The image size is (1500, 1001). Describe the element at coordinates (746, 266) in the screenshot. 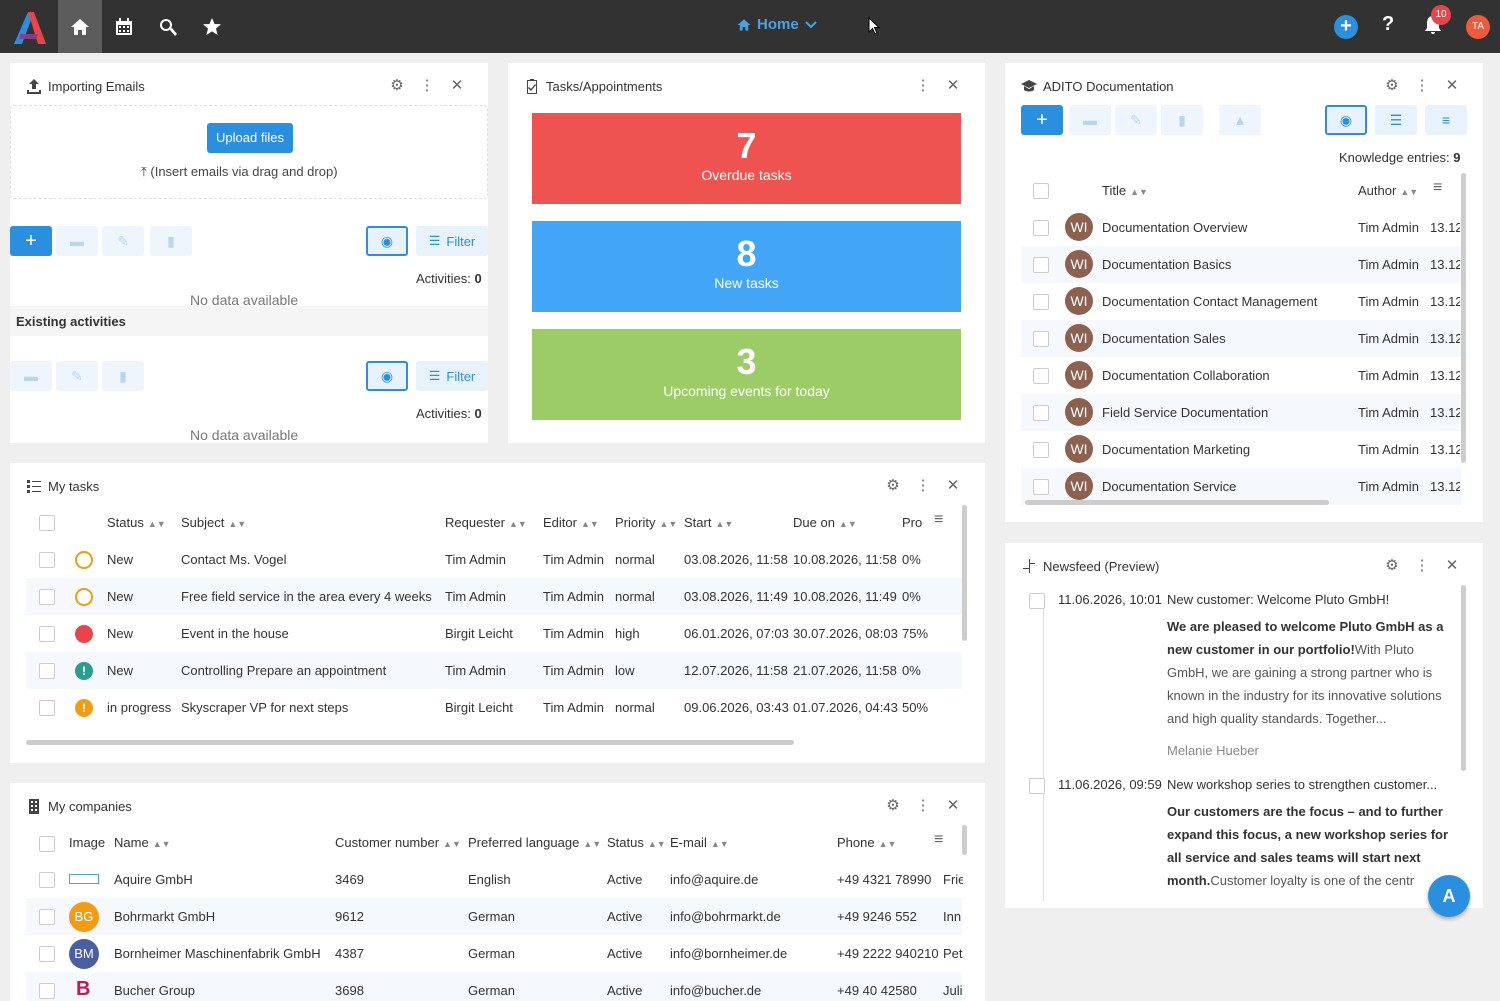

I see `task-tile: 8 New tasks` at that location.